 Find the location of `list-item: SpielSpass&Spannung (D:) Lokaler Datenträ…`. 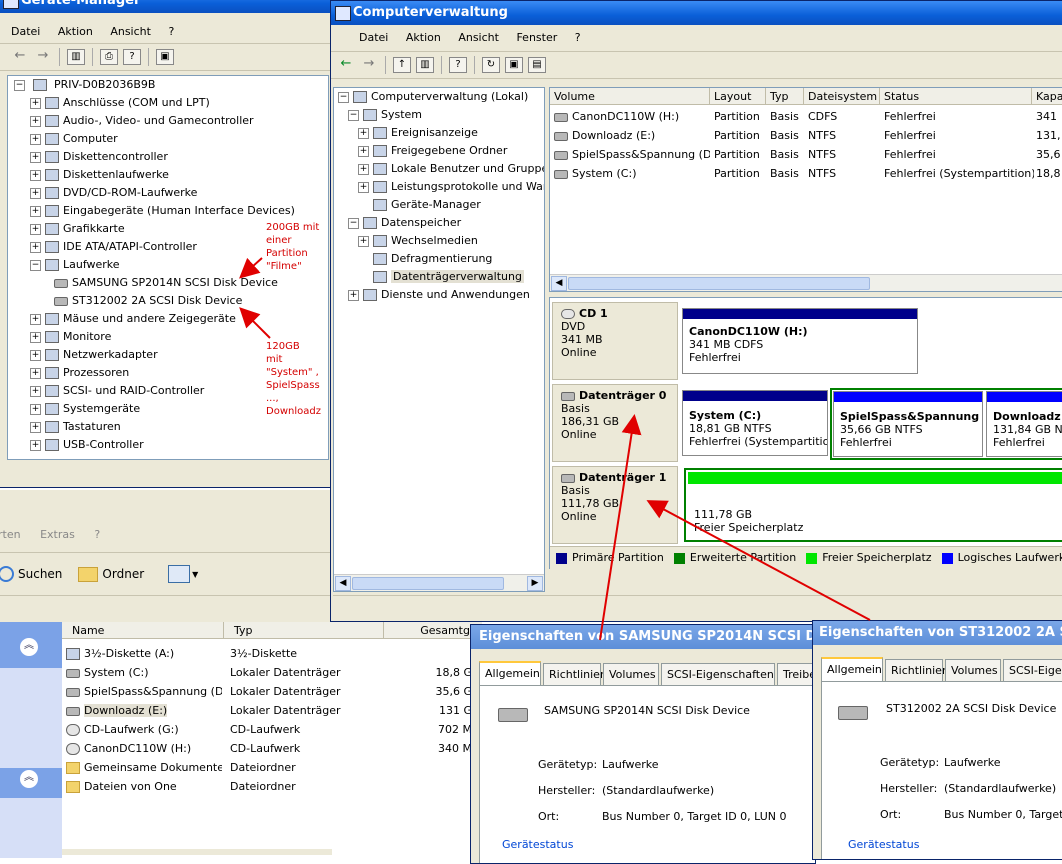

list-item: SpielSpass&Spannung (D:) Lokaler Datenträ… is located at coordinates (272, 691).